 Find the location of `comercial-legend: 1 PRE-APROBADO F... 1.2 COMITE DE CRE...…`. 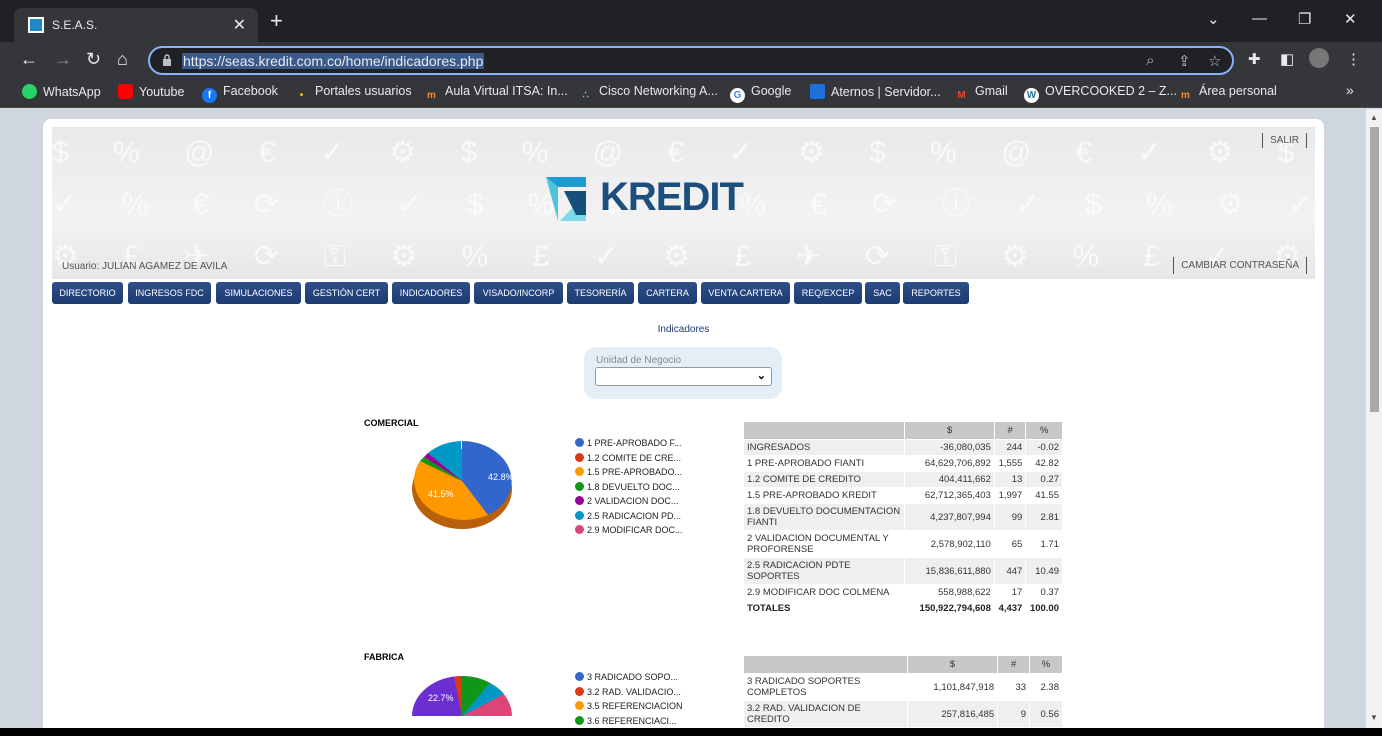

comercial-legend: 1 PRE-APROBADO F... 1.2 COMITE DE CRE...… is located at coordinates (629, 489).